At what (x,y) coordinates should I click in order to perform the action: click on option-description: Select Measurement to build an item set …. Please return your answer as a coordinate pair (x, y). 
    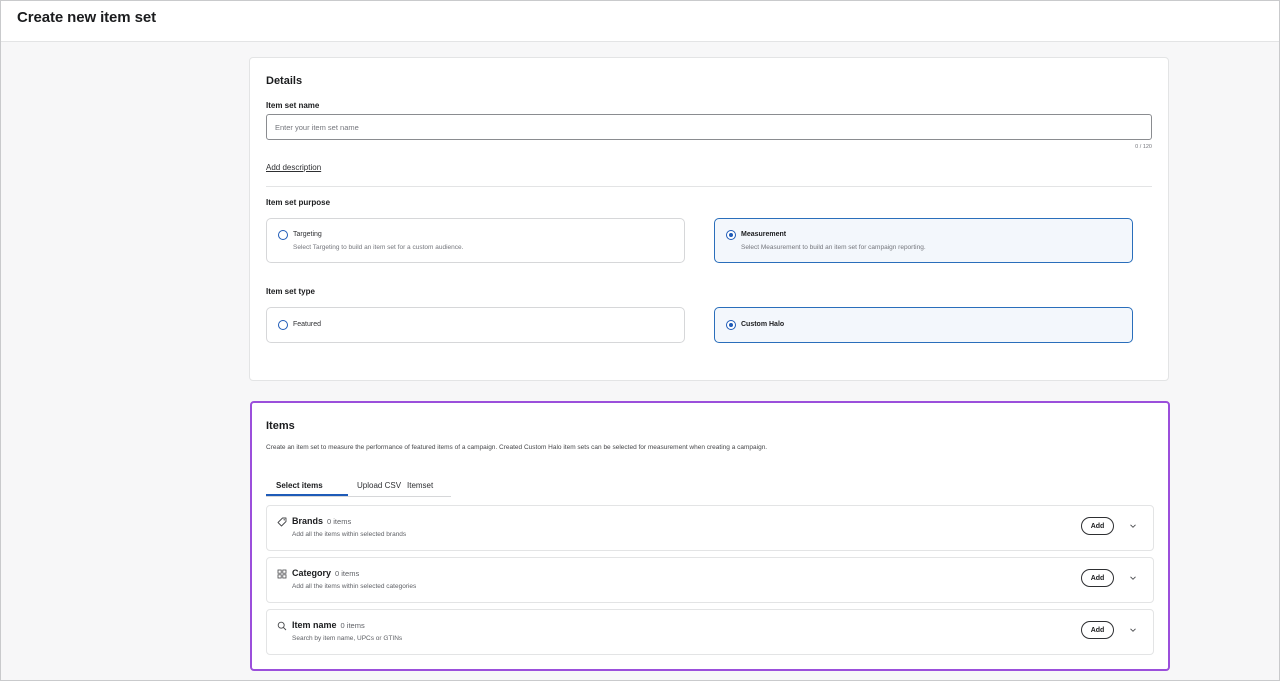
    Looking at the image, I should click on (833, 247).